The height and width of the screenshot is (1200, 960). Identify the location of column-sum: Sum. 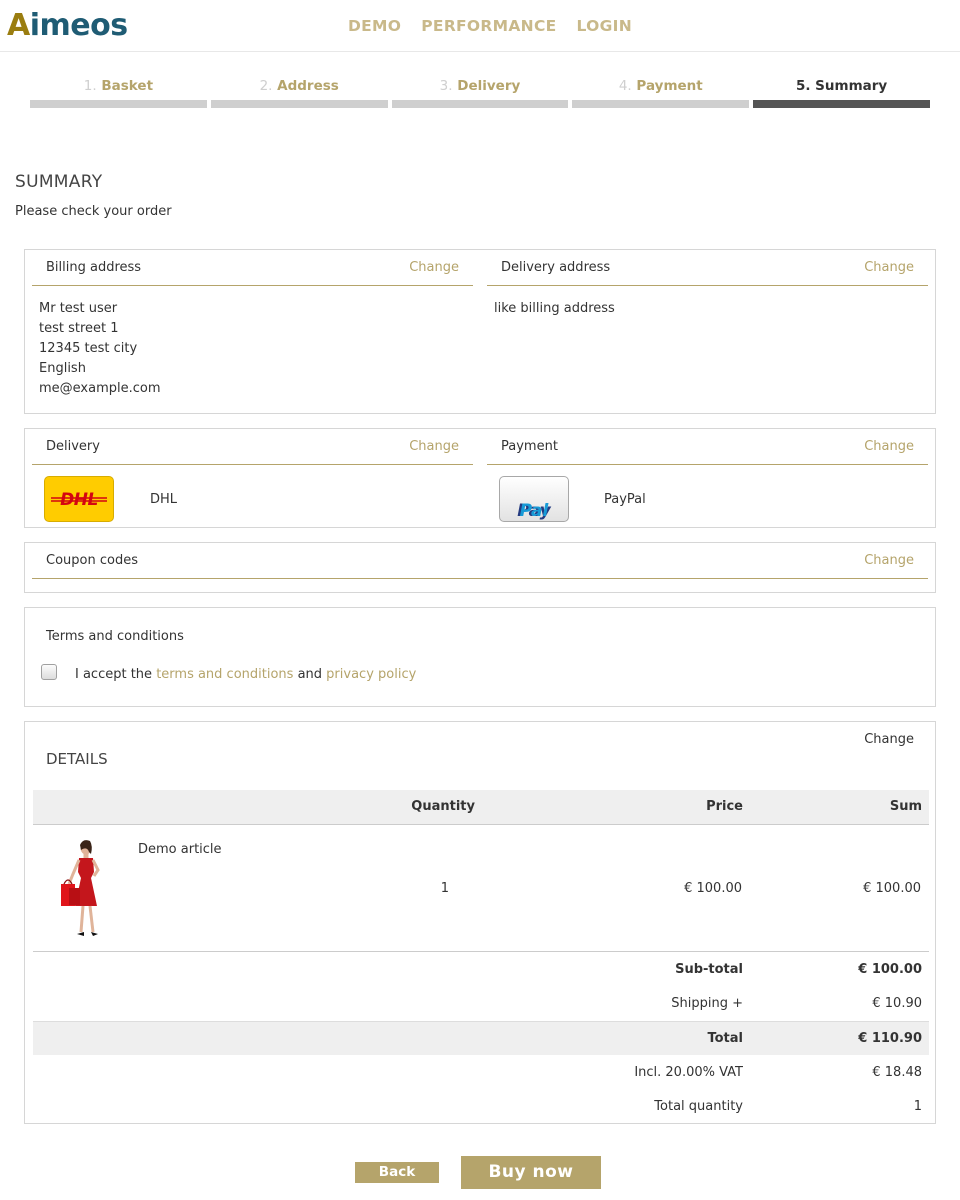
(905, 806).